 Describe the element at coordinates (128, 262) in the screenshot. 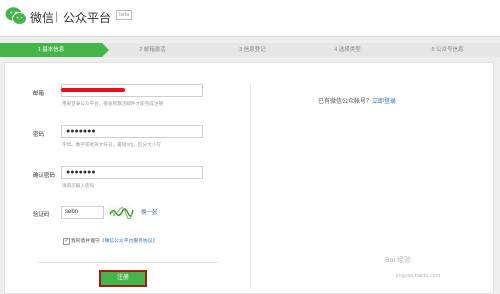

I see `form-divider` at that location.